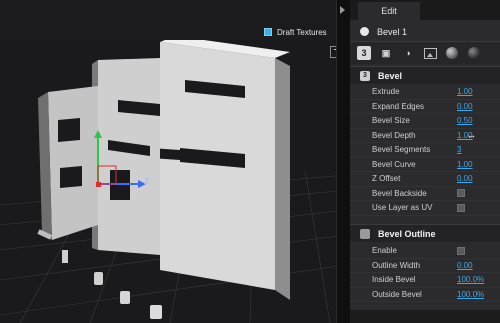  What do you see at coordinates (425, 266) in the screenshot?
I see `prop-outline-width: Outline Width 0.00` at bounding box center [425, 266].